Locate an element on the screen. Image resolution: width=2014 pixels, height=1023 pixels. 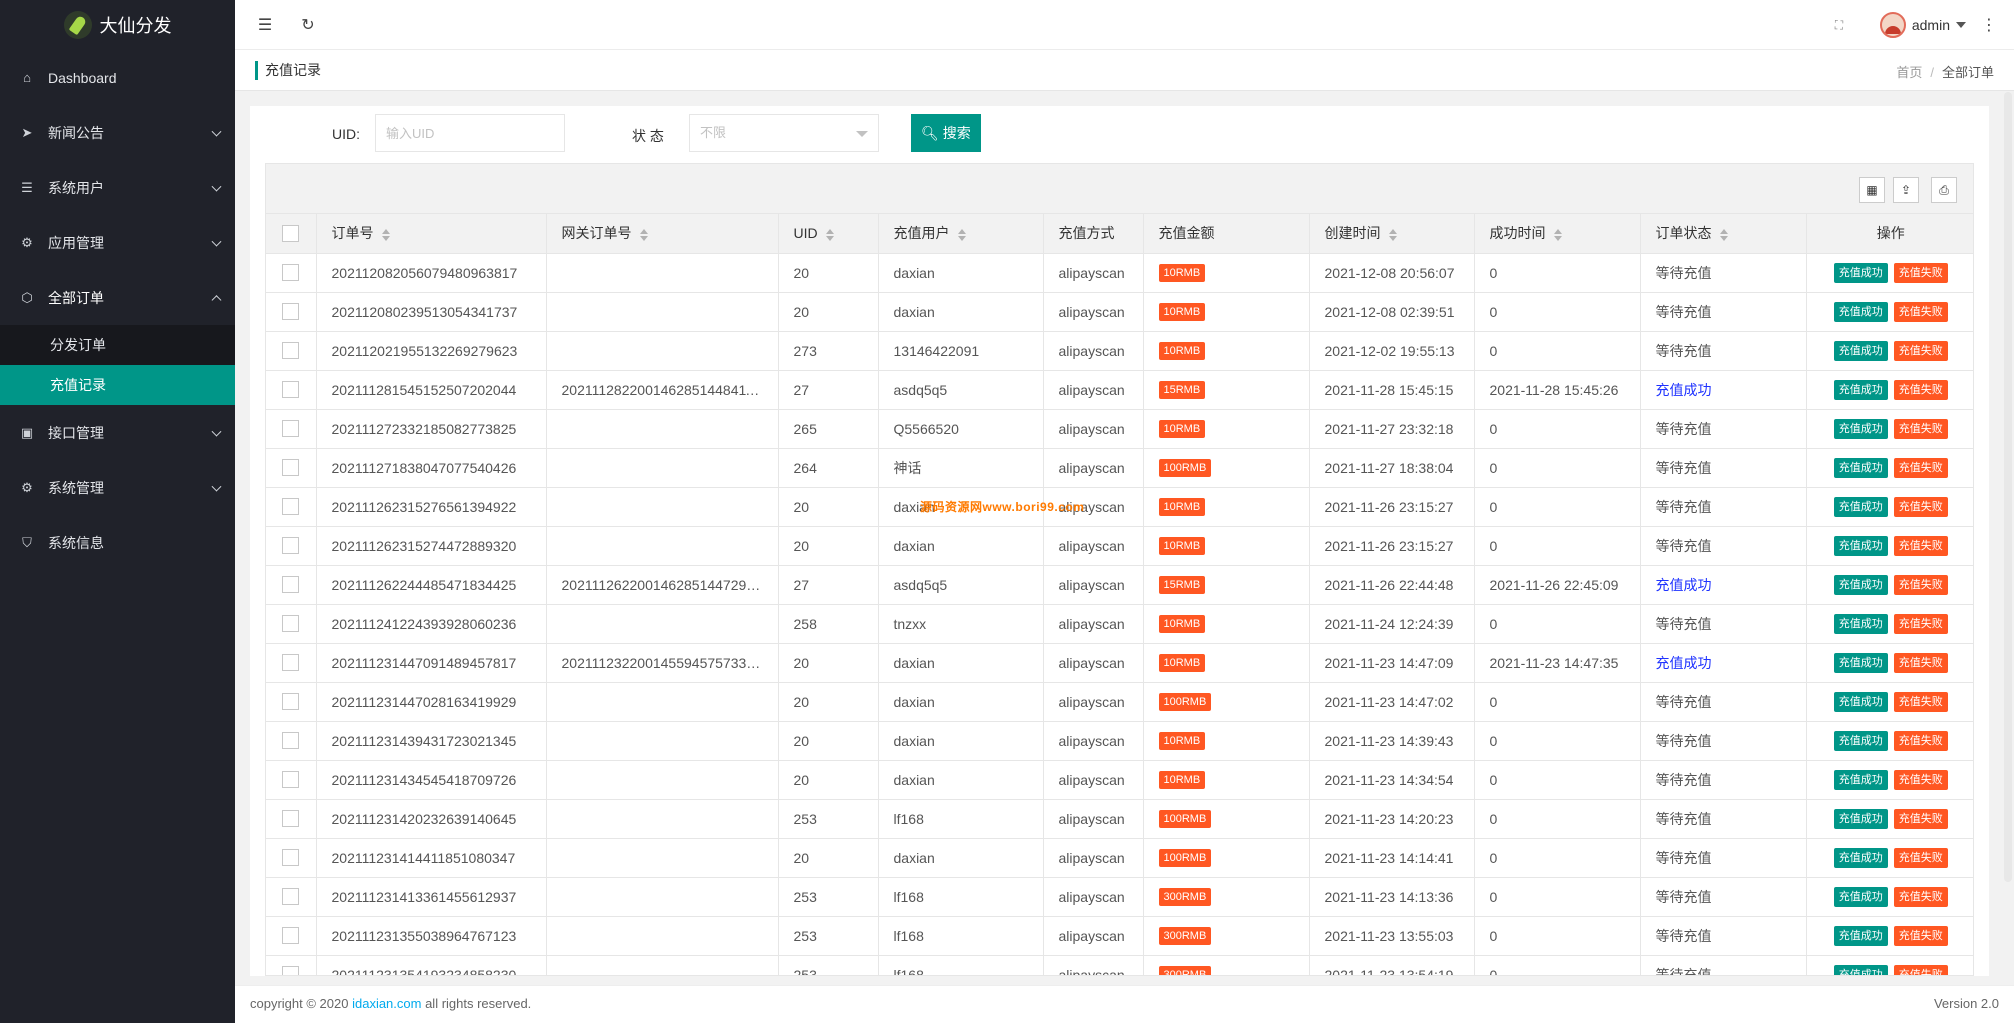
sidebar-item-dashboard: ⌂ Dashboard is located at coordinates (117, 77).